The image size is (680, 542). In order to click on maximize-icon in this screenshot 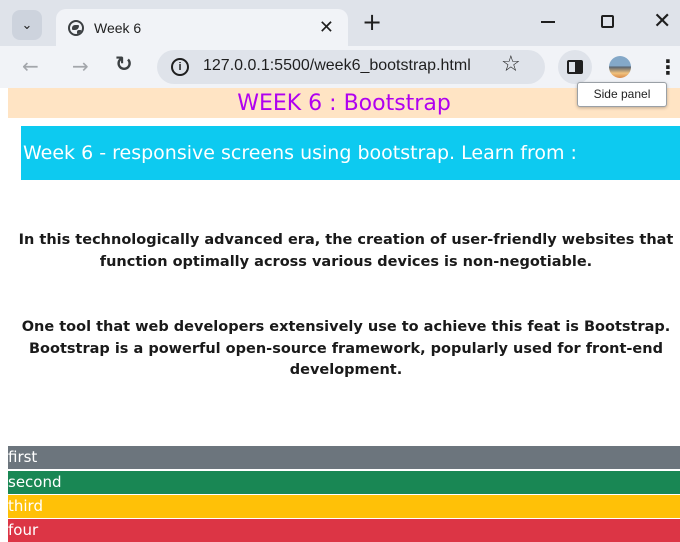, I will do `click(607, 21)`.